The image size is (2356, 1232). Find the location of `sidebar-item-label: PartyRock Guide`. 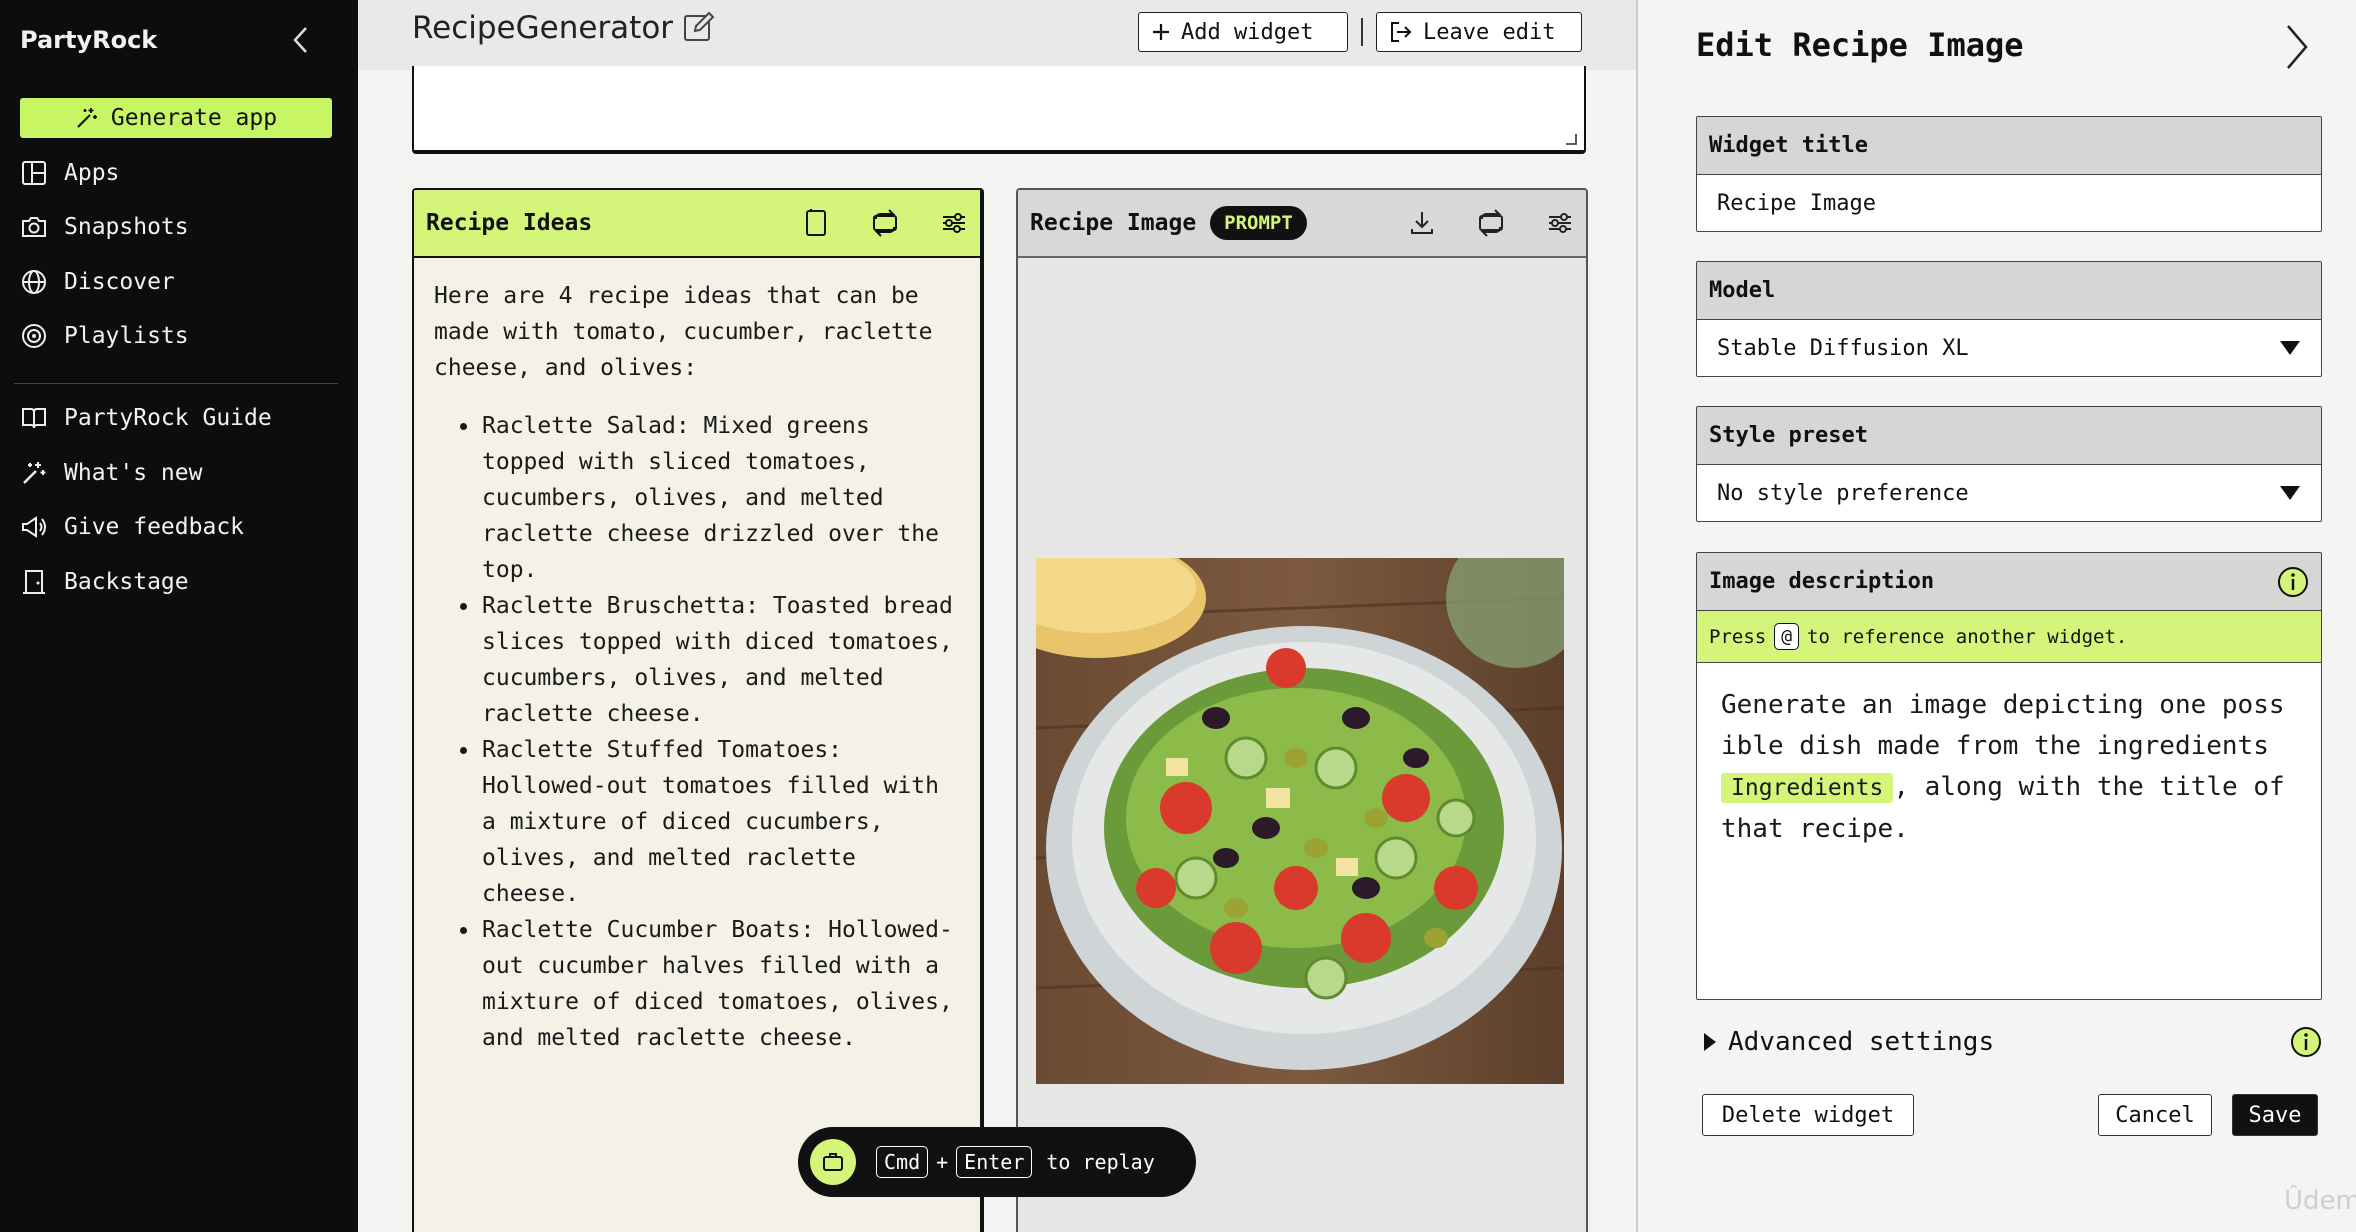

sidebar-item-label: PartyRock Guide is located at coordinates (168, 418).